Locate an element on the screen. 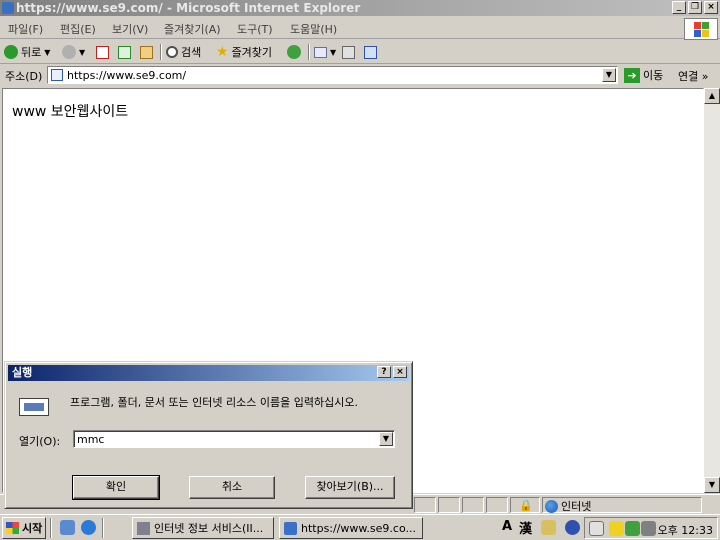 Image resolution: width=720 pixels, height=540 pixels. minimize-button: _ is located at coordinates (679, 7).